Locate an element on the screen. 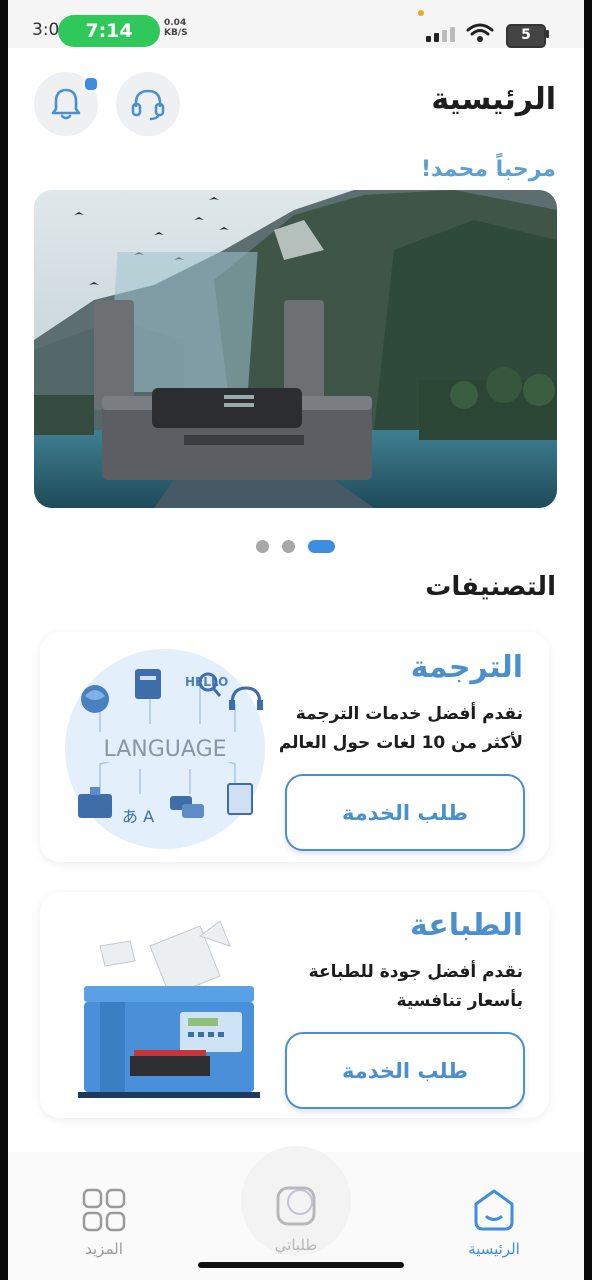 The image size is (592, 1280). headset-icon is located at coordinates (148, 105).